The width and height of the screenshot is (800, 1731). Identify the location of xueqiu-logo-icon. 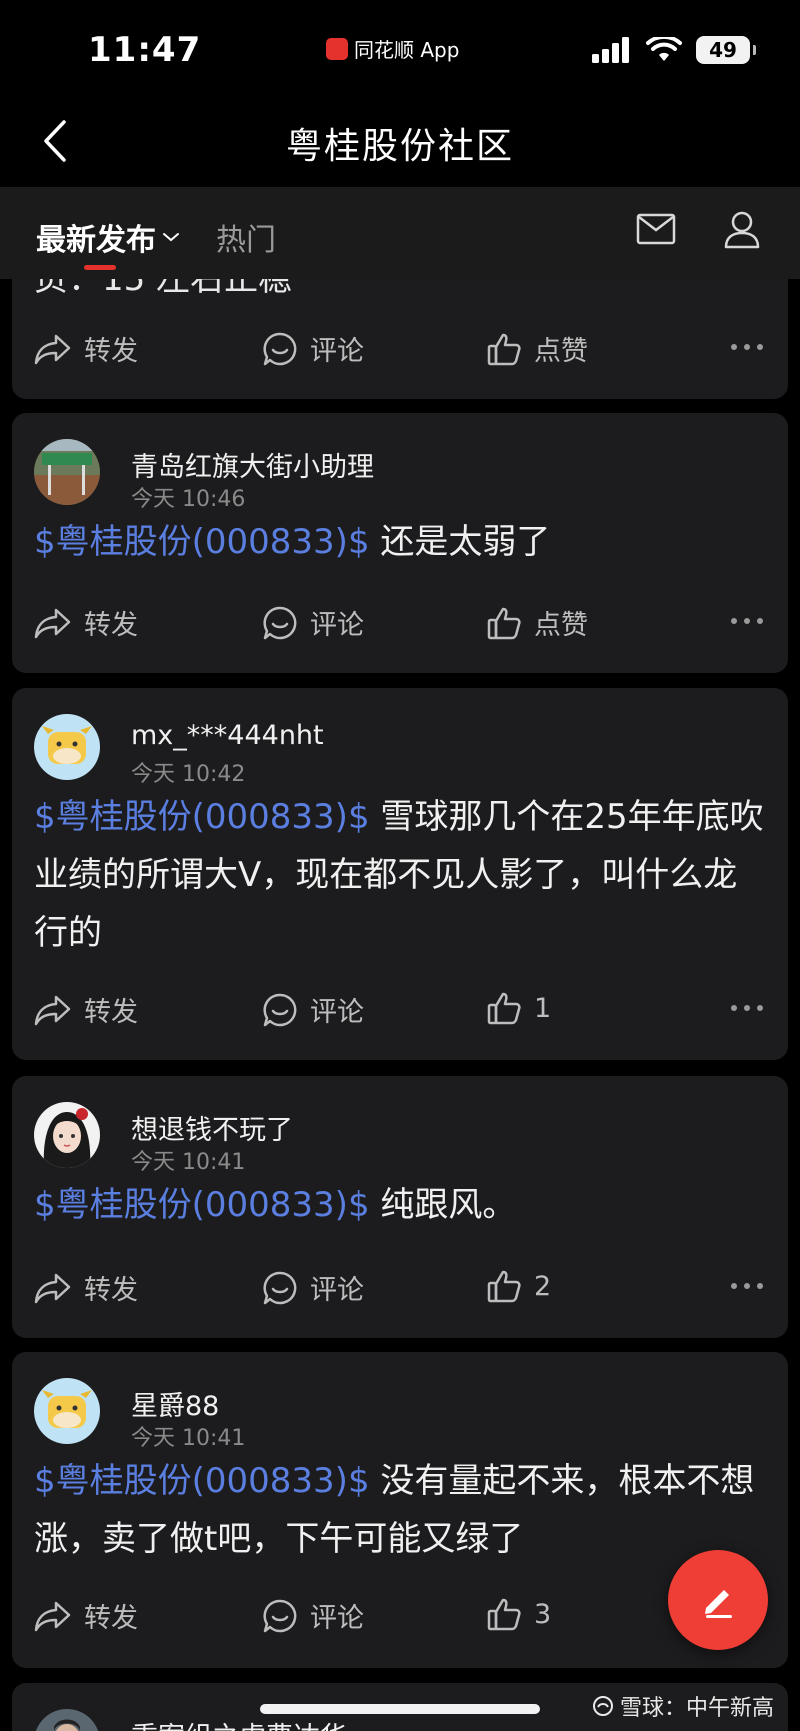
(602, 1706).